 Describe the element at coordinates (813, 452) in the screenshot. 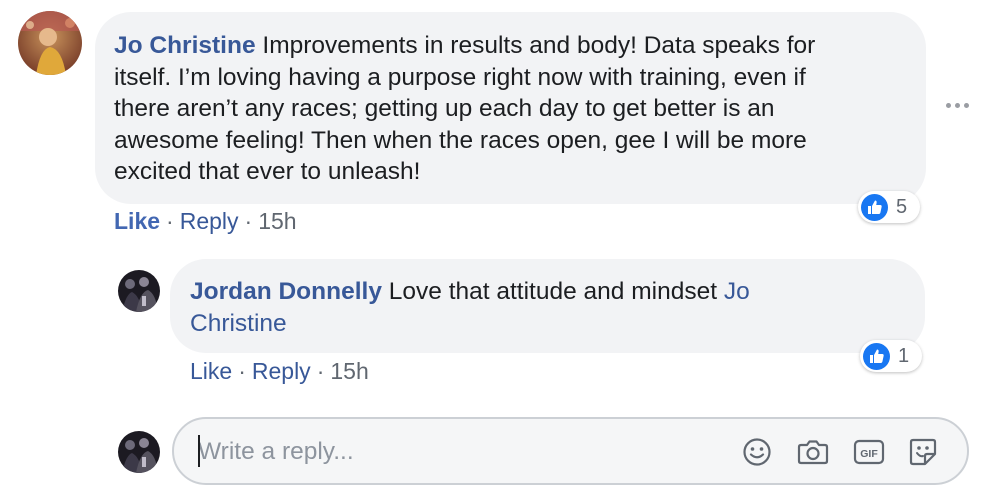

I see `camera-icon` at that location.